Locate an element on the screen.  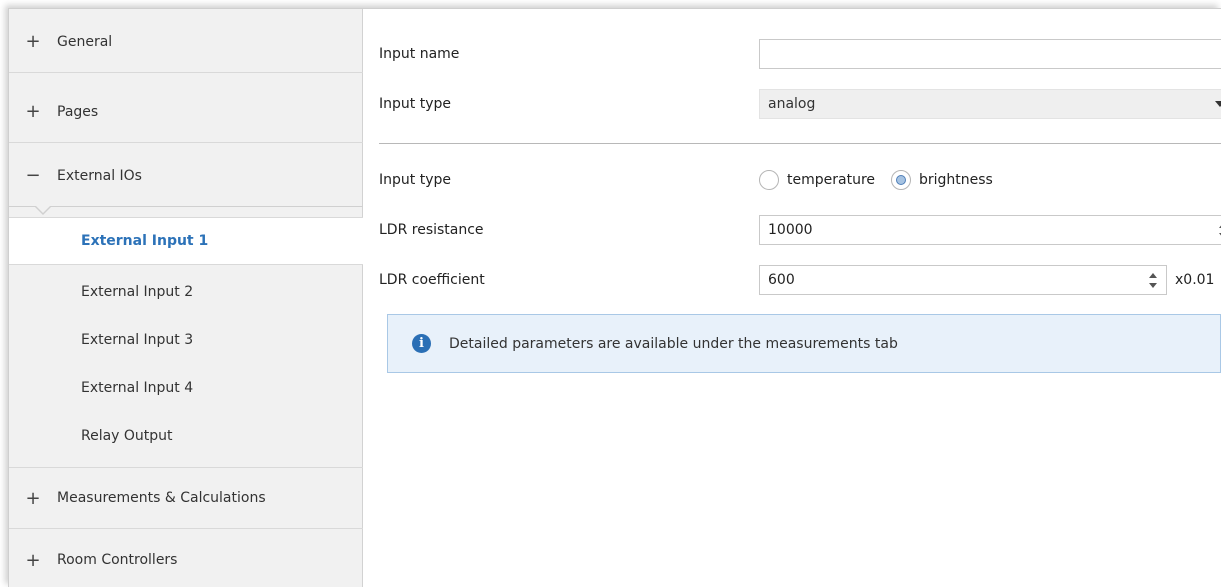
sidebar-section-label: General is located at coordinates (85, 41).